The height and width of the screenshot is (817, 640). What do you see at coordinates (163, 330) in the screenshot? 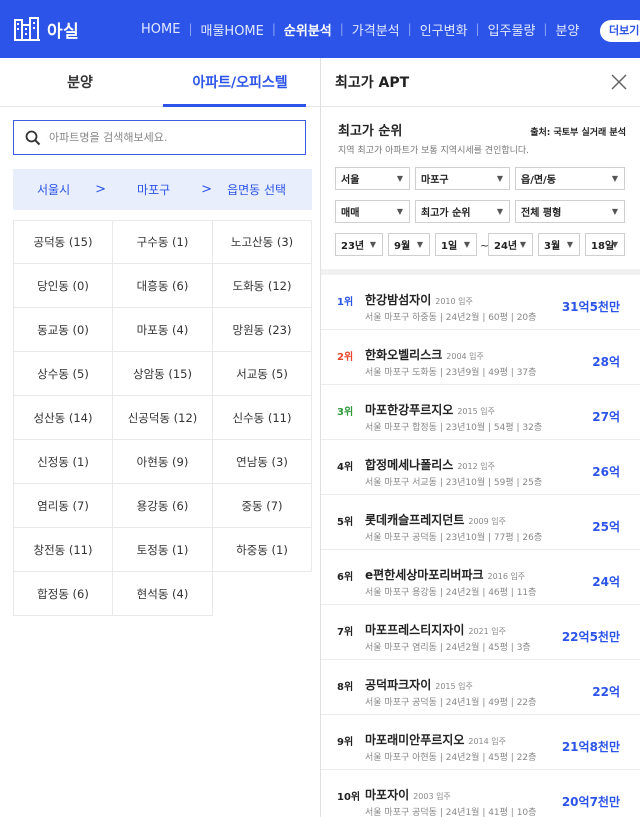
I see `dong-item: 마포동 (4)` at bounding box center [163, 330].